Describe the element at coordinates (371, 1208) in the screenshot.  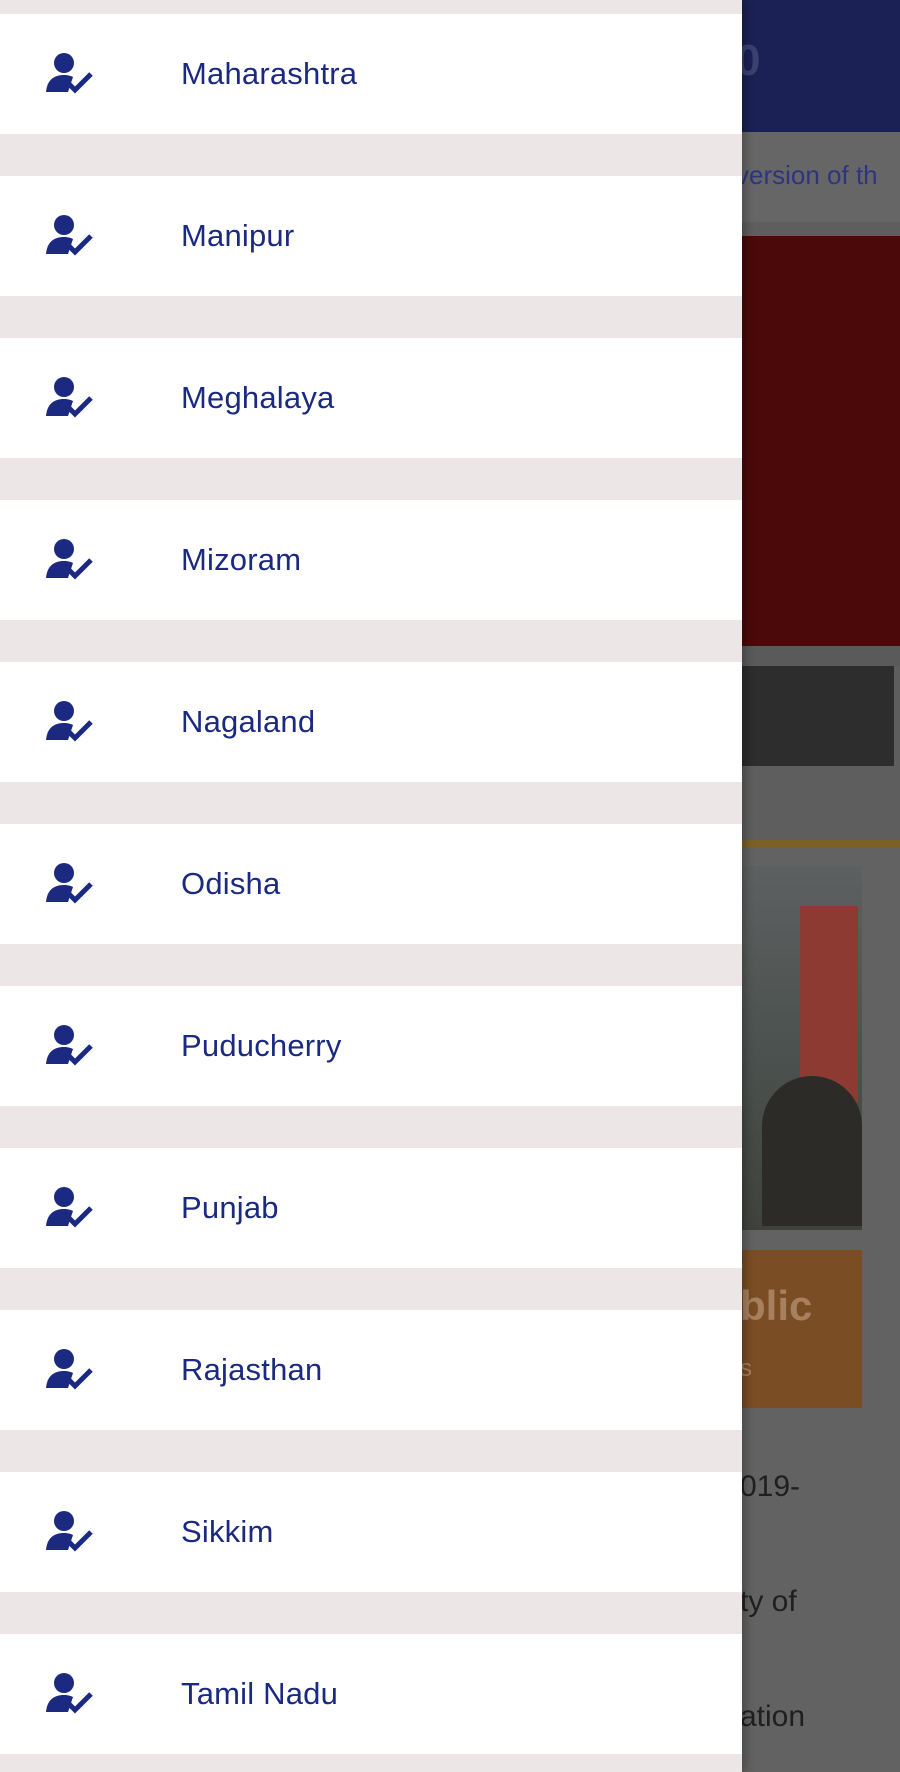
I see `drawer-item-punjab: Punjab` at that location.